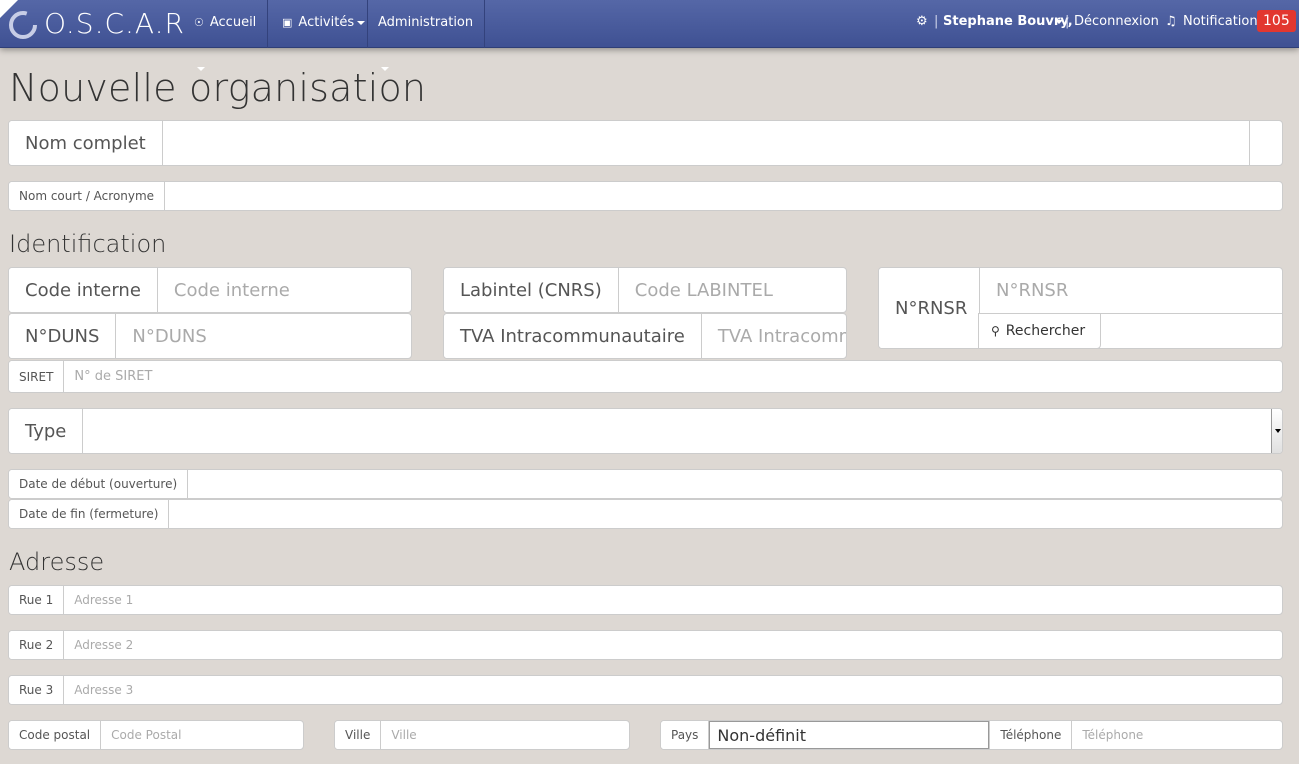 The width and height of the screenshot is (1299, 764). I want to click on brand: O.S.C.A.R, so click(92, 24).